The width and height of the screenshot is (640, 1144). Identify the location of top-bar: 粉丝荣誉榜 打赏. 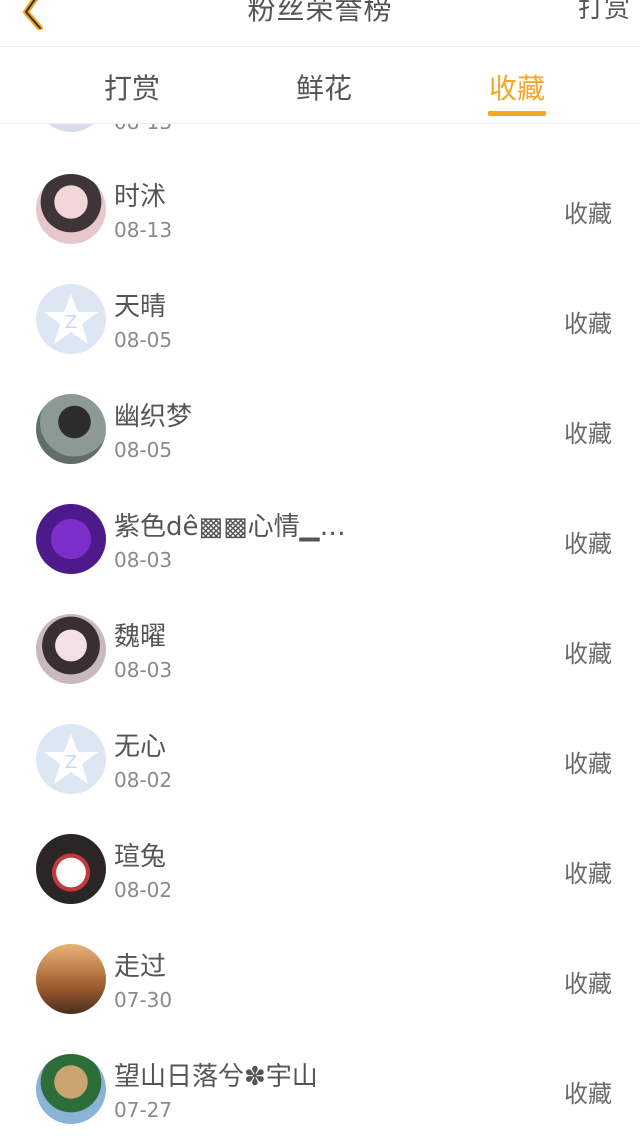
(320, 23).